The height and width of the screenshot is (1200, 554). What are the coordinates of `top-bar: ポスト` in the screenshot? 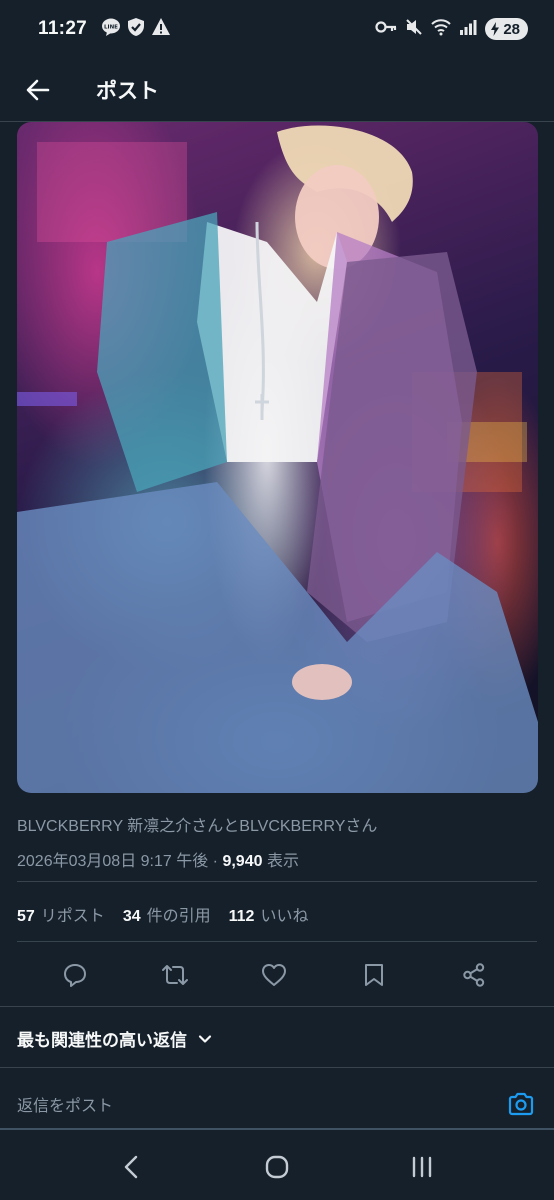 It's located at (277, 90).